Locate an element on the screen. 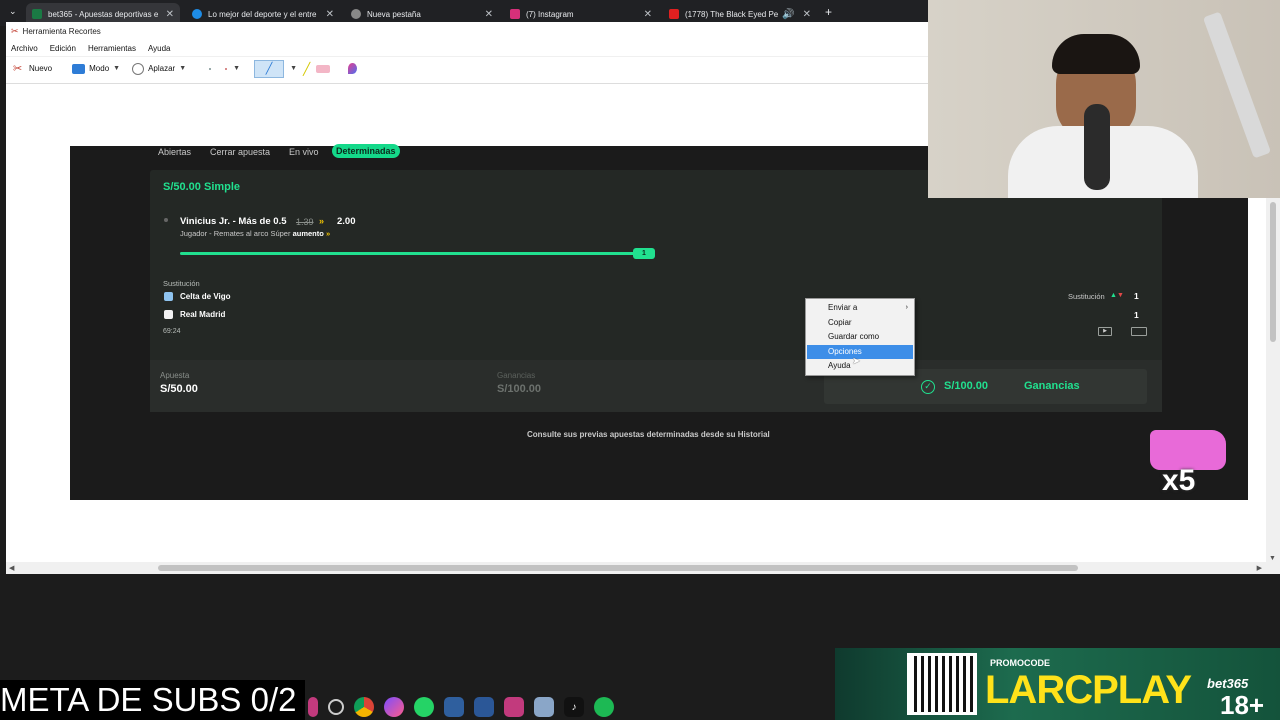 The height and width of the screenshot is (720, 1280). menu-ayuda: Ayuda is located at coordinates (159, 48).